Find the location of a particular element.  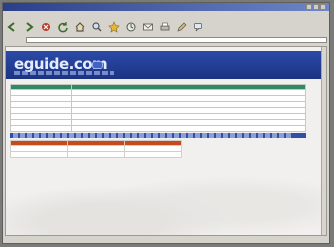

menu-bar is located at coordinates (20, 15).